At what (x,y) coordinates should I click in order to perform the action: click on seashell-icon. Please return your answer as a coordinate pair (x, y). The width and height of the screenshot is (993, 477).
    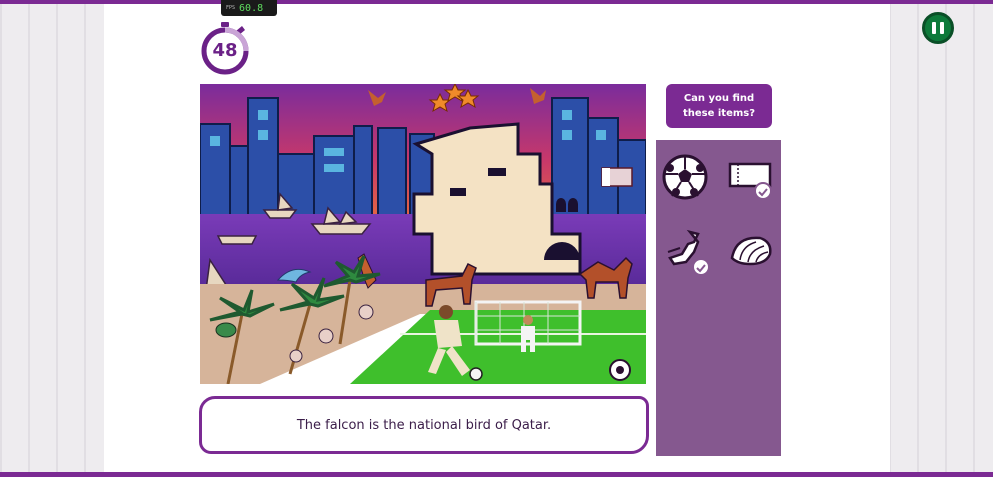
    Looking at the image, I should click on (751, 251).